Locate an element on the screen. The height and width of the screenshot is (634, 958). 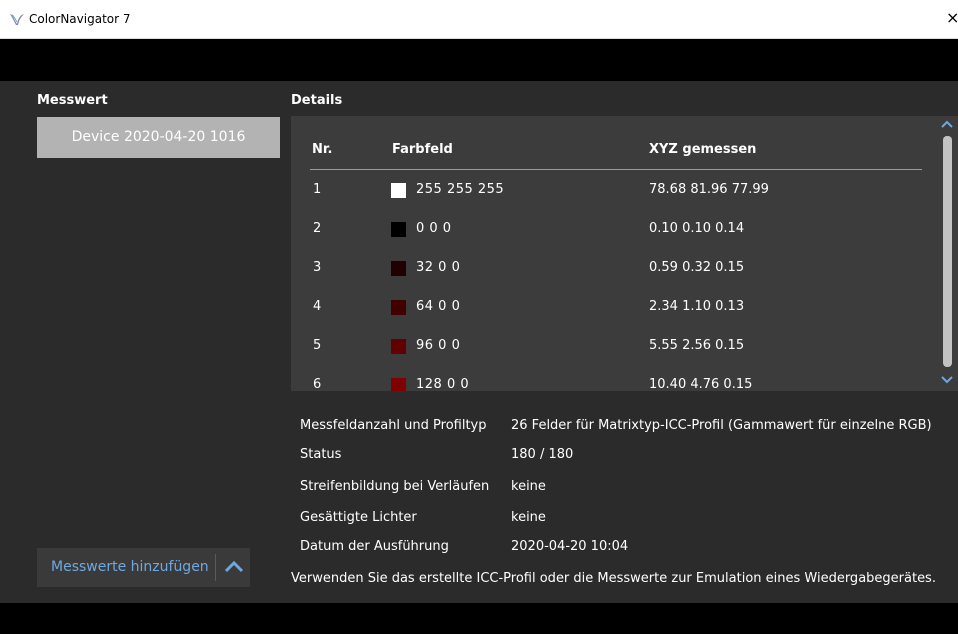
scroll-up-icon is located at coordinates (947, 124).